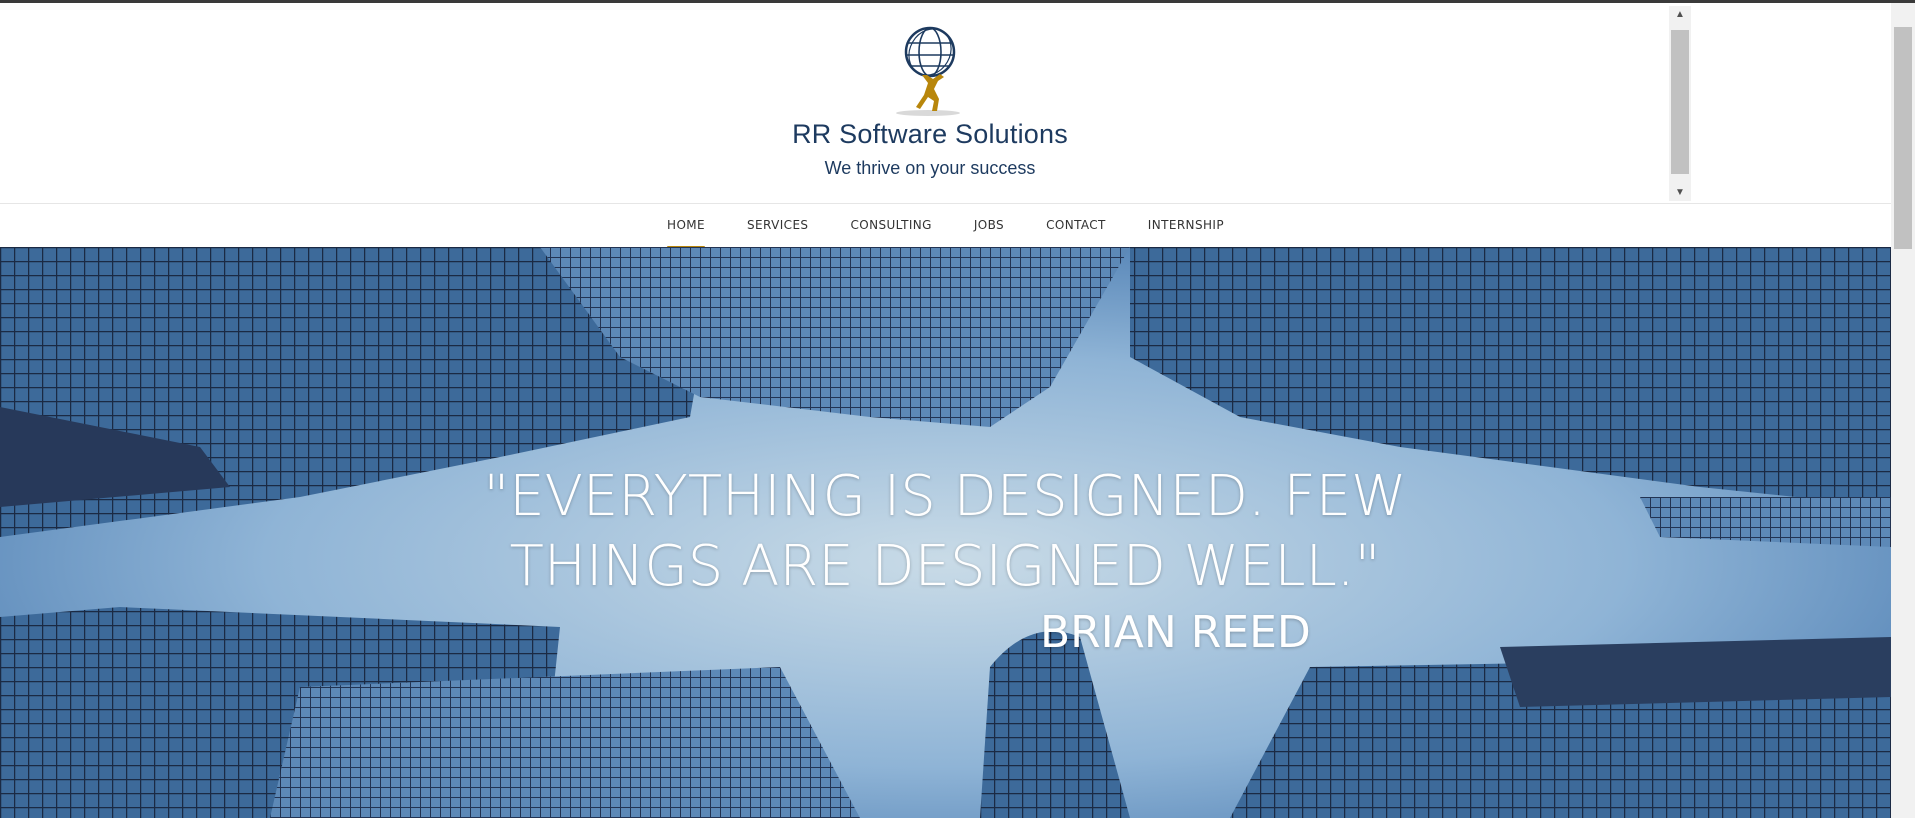  Describe the element at coordinates (930, 72) in the screenshot. I see `atlas-globe-icon` at that location.